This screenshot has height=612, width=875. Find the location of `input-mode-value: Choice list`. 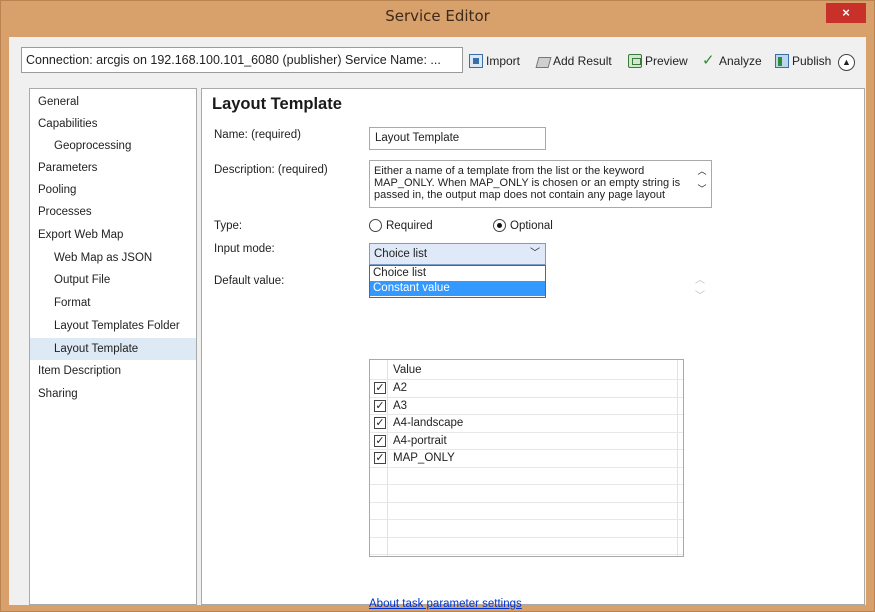

input-mode-value: Choice list is located at coordinates (401, 254).